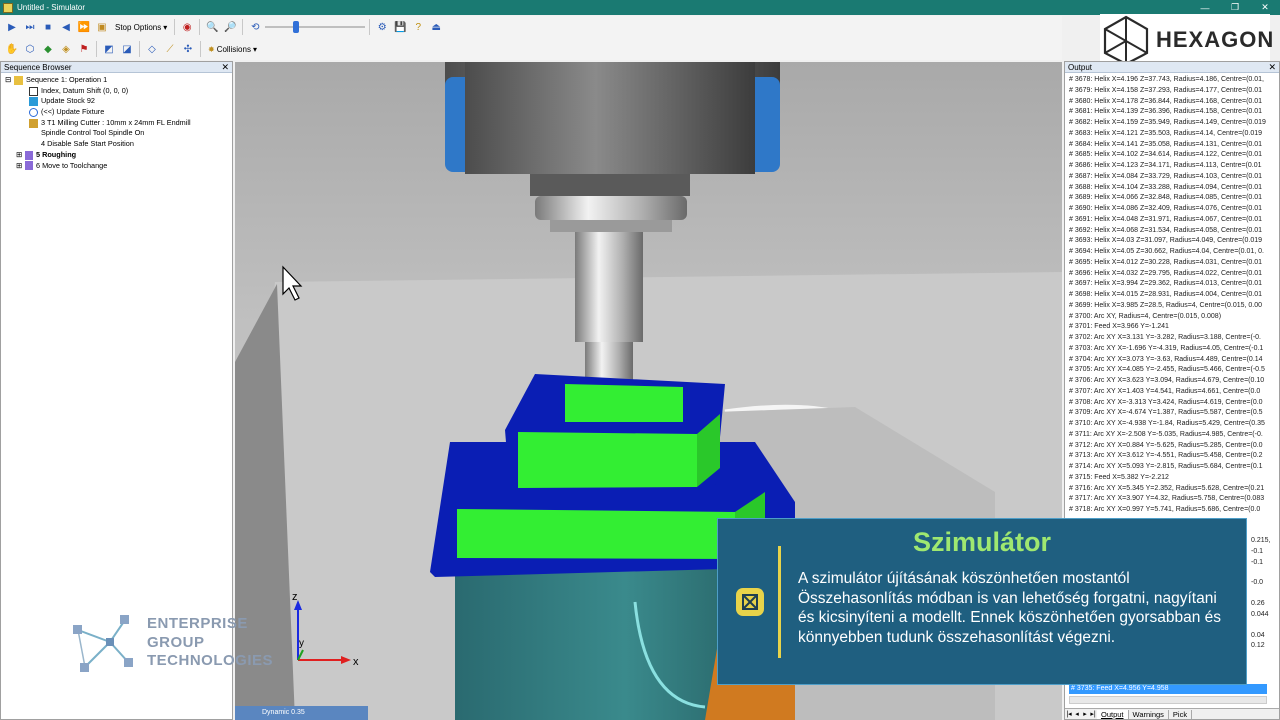  What do you see at coordinates (12, 27) in the screenshot?
I see `play-icon: ▶` at bounding box center [12, 27].